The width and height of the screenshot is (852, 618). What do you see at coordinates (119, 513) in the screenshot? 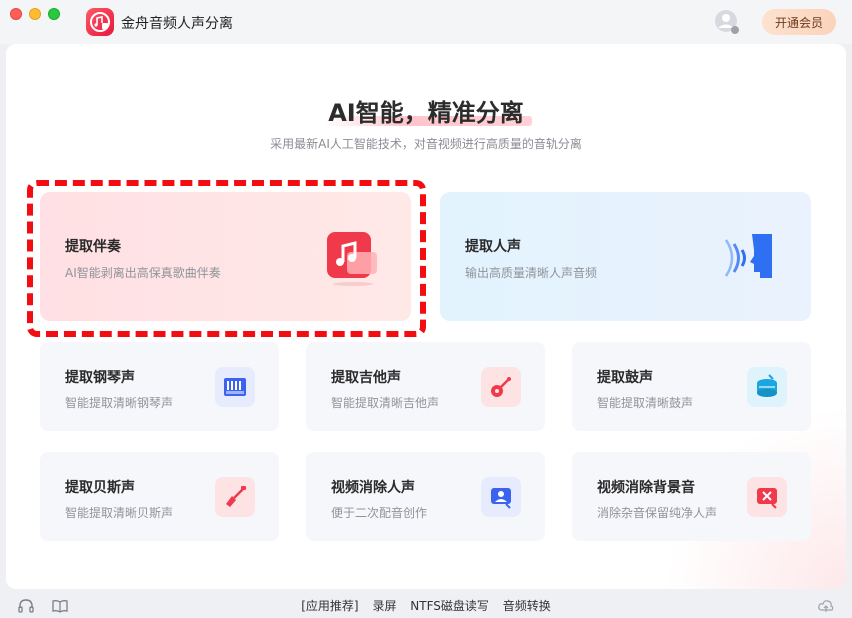
I see `card-desc: 智能提取清晰贝斯声` at bounding box center [119, 513].